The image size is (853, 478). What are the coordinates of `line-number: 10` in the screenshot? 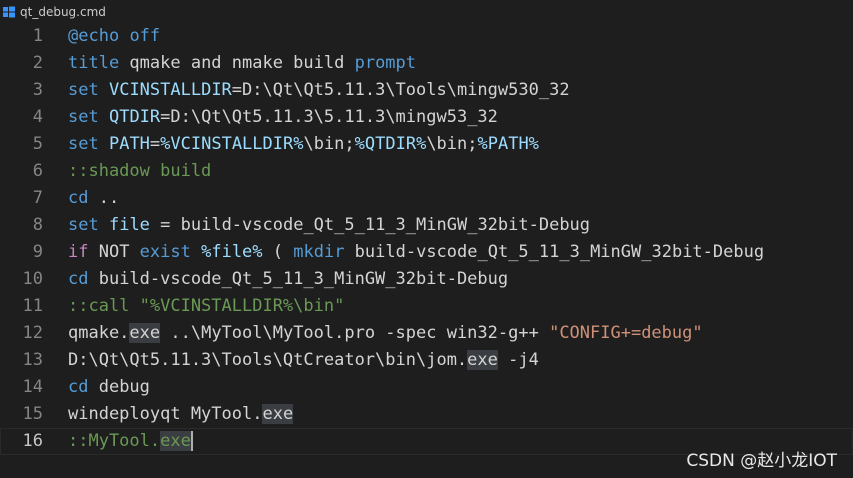 It's located at (32, 279).